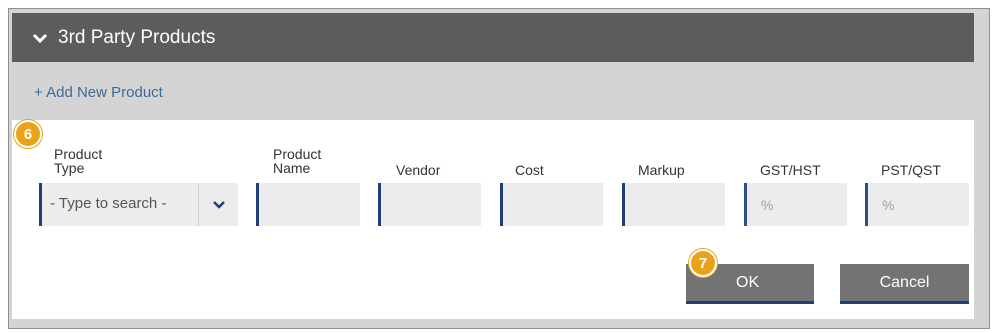  What do you see at coordinates (98, 92) in the screenshot?
I see `add-new-product-link: + Add New Product` at bounding box center [98, 92].